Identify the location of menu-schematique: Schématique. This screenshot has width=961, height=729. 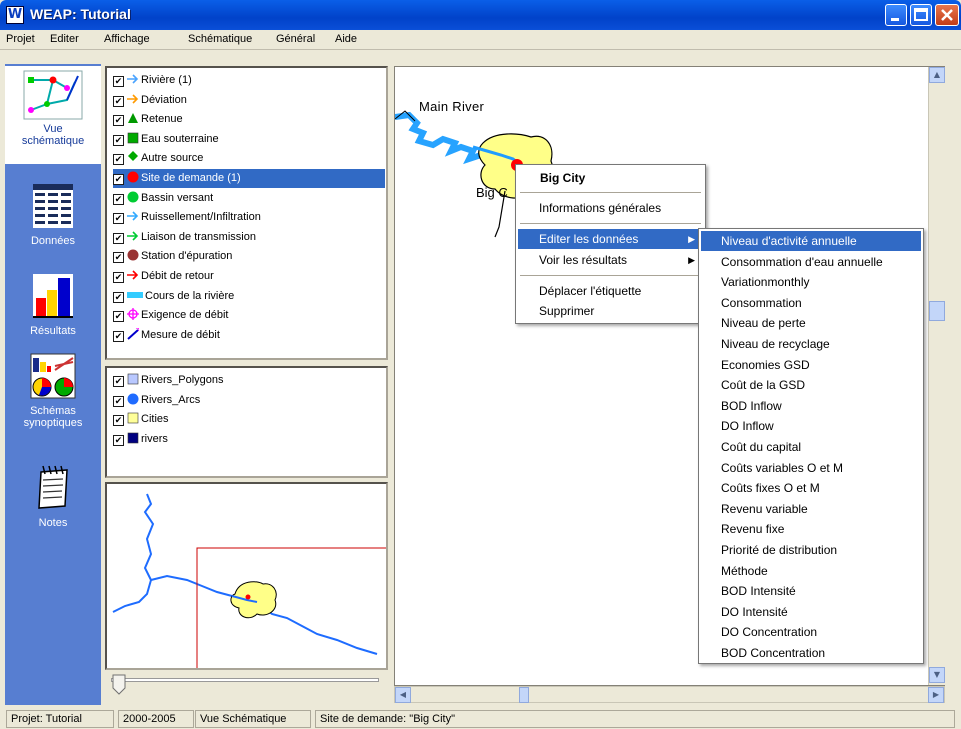
(220, 39).